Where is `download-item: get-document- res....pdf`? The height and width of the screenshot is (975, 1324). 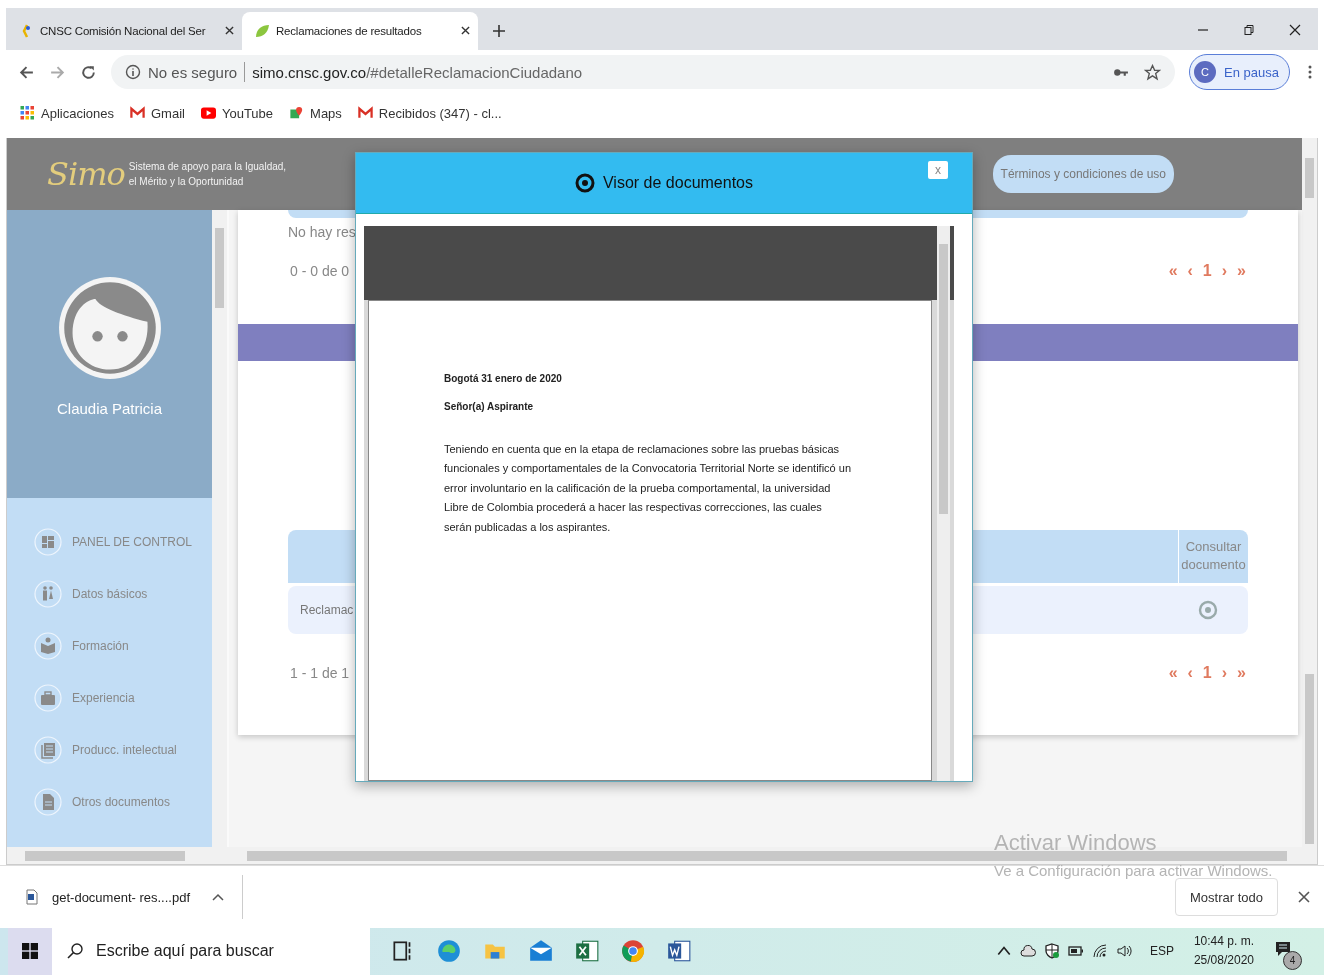
download-item: get-document- res....pdf is located at coordinates (134, 897).